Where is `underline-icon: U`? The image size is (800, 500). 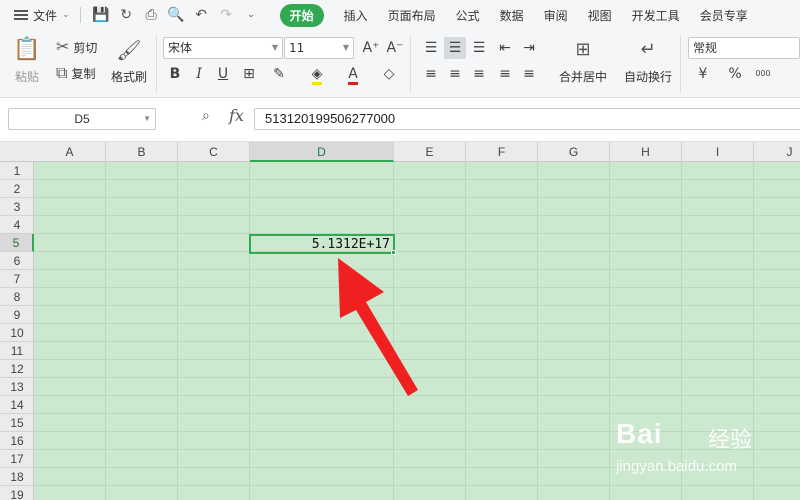 underline-icon: U is located at coordinates (223, 74).